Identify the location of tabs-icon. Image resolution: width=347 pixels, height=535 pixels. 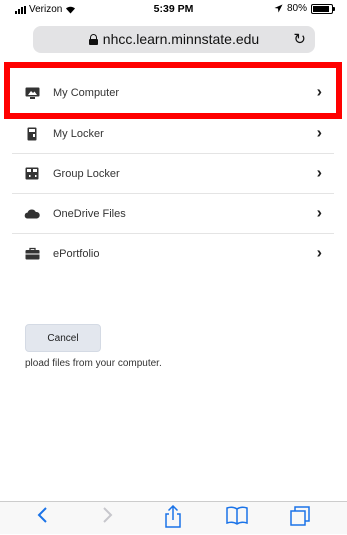
(300, 519).